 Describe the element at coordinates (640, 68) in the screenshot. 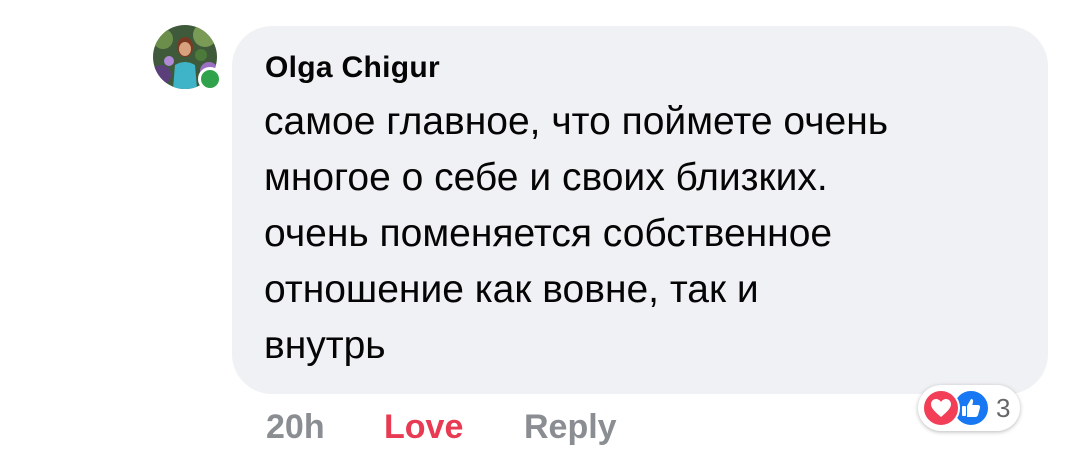

I see `author-name: Olga Chigur` at that location.